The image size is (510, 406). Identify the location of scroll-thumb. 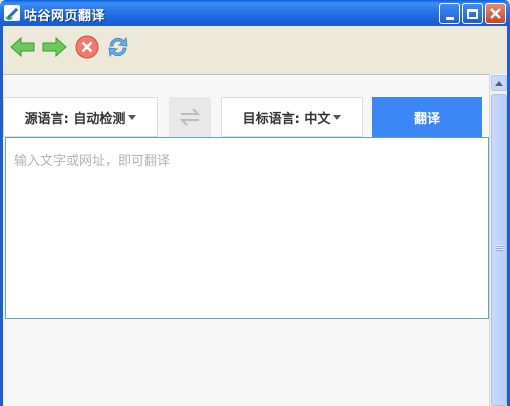
(499, 250).